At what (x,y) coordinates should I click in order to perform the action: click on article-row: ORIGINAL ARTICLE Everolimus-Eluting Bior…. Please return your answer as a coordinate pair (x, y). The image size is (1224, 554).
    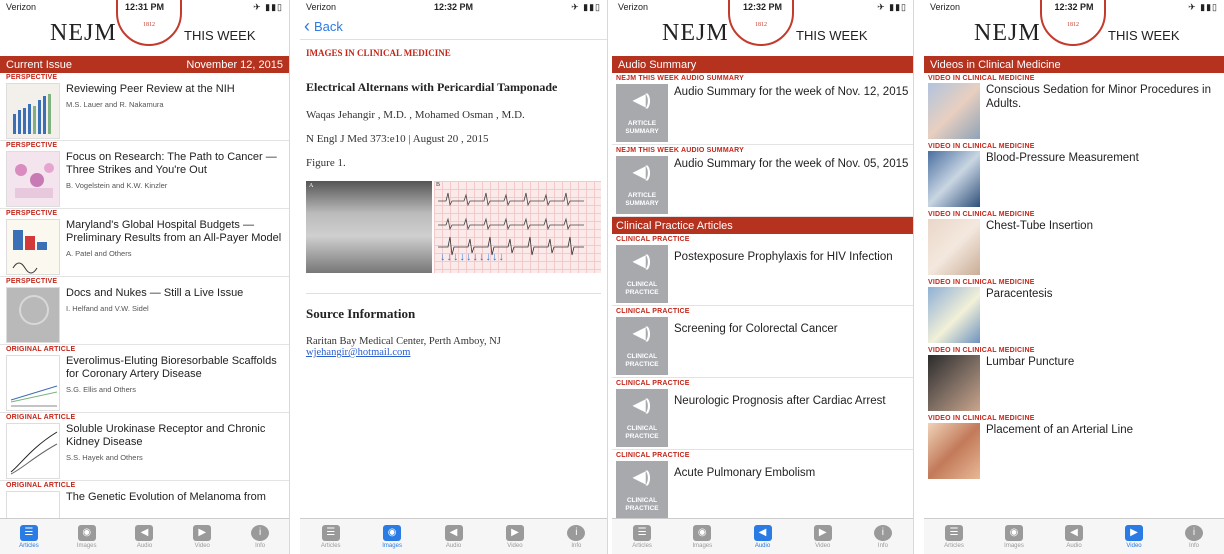
    Looking at the image, I should click on (144, 379).